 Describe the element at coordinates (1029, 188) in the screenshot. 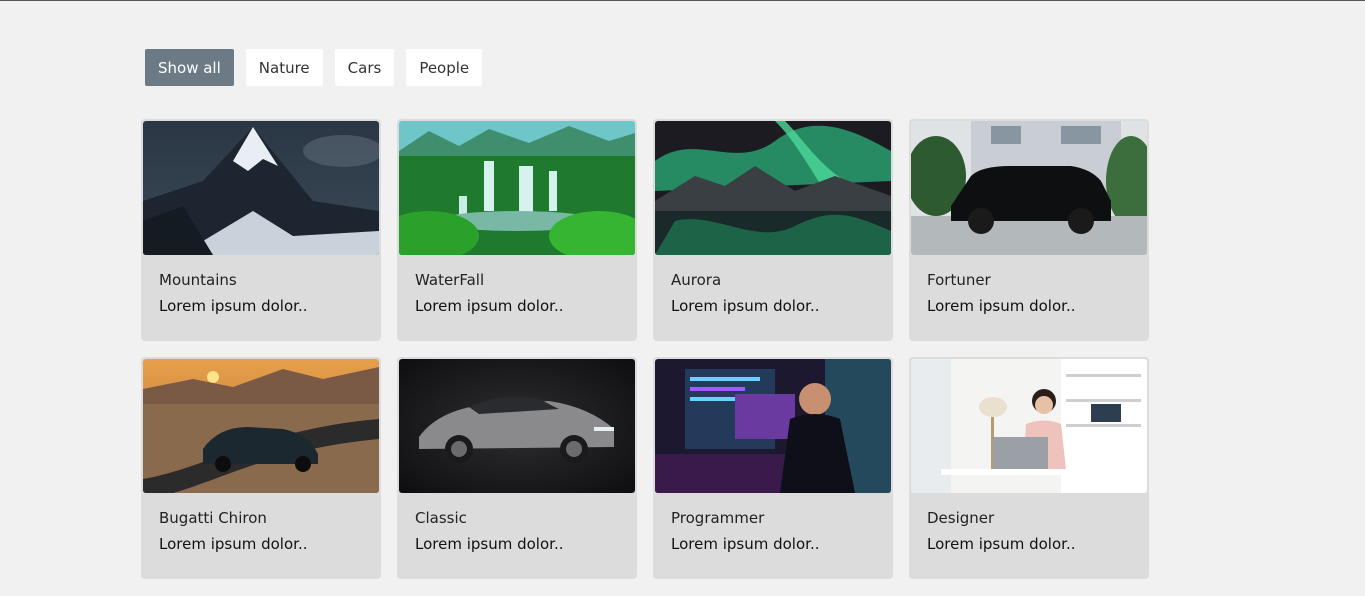

I see `suv-image` at that location.